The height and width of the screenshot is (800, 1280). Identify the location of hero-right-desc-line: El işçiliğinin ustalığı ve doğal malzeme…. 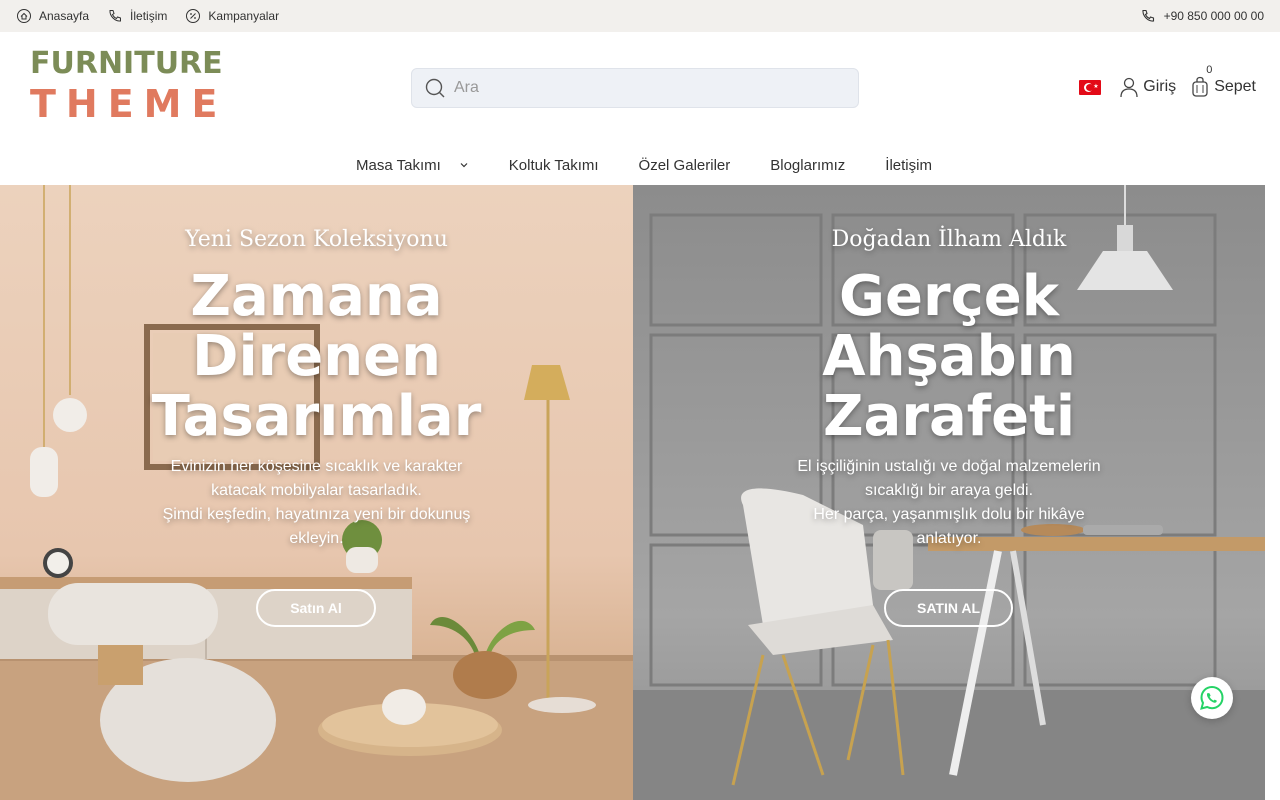
(949, 466).